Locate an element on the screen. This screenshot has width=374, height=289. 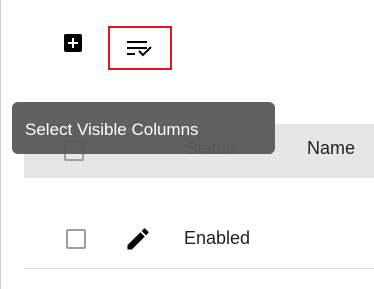
select-columns-icon is located at coordinates (139, 49).